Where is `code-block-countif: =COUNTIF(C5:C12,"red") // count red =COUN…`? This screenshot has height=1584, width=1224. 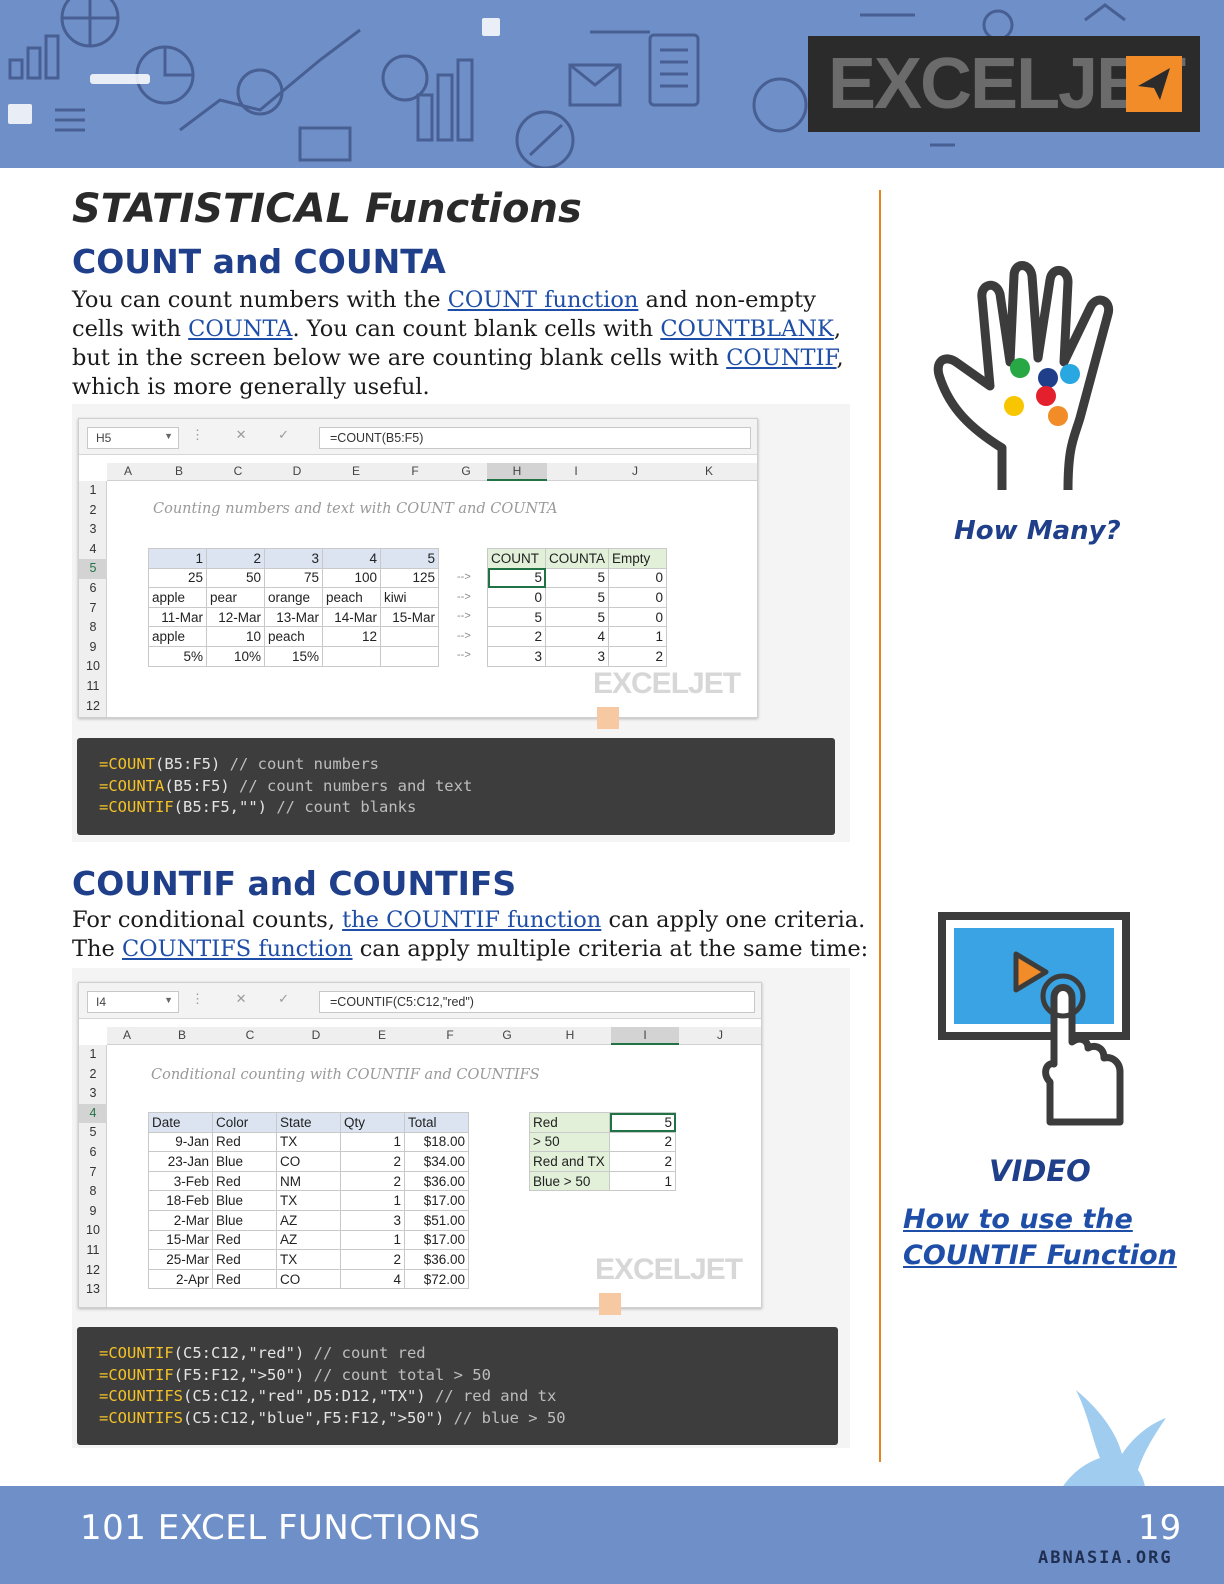
code-block-countif: =COUNTIF(C5:C12,"red") // count red =COUN… is located at coordinates (457, 1386).